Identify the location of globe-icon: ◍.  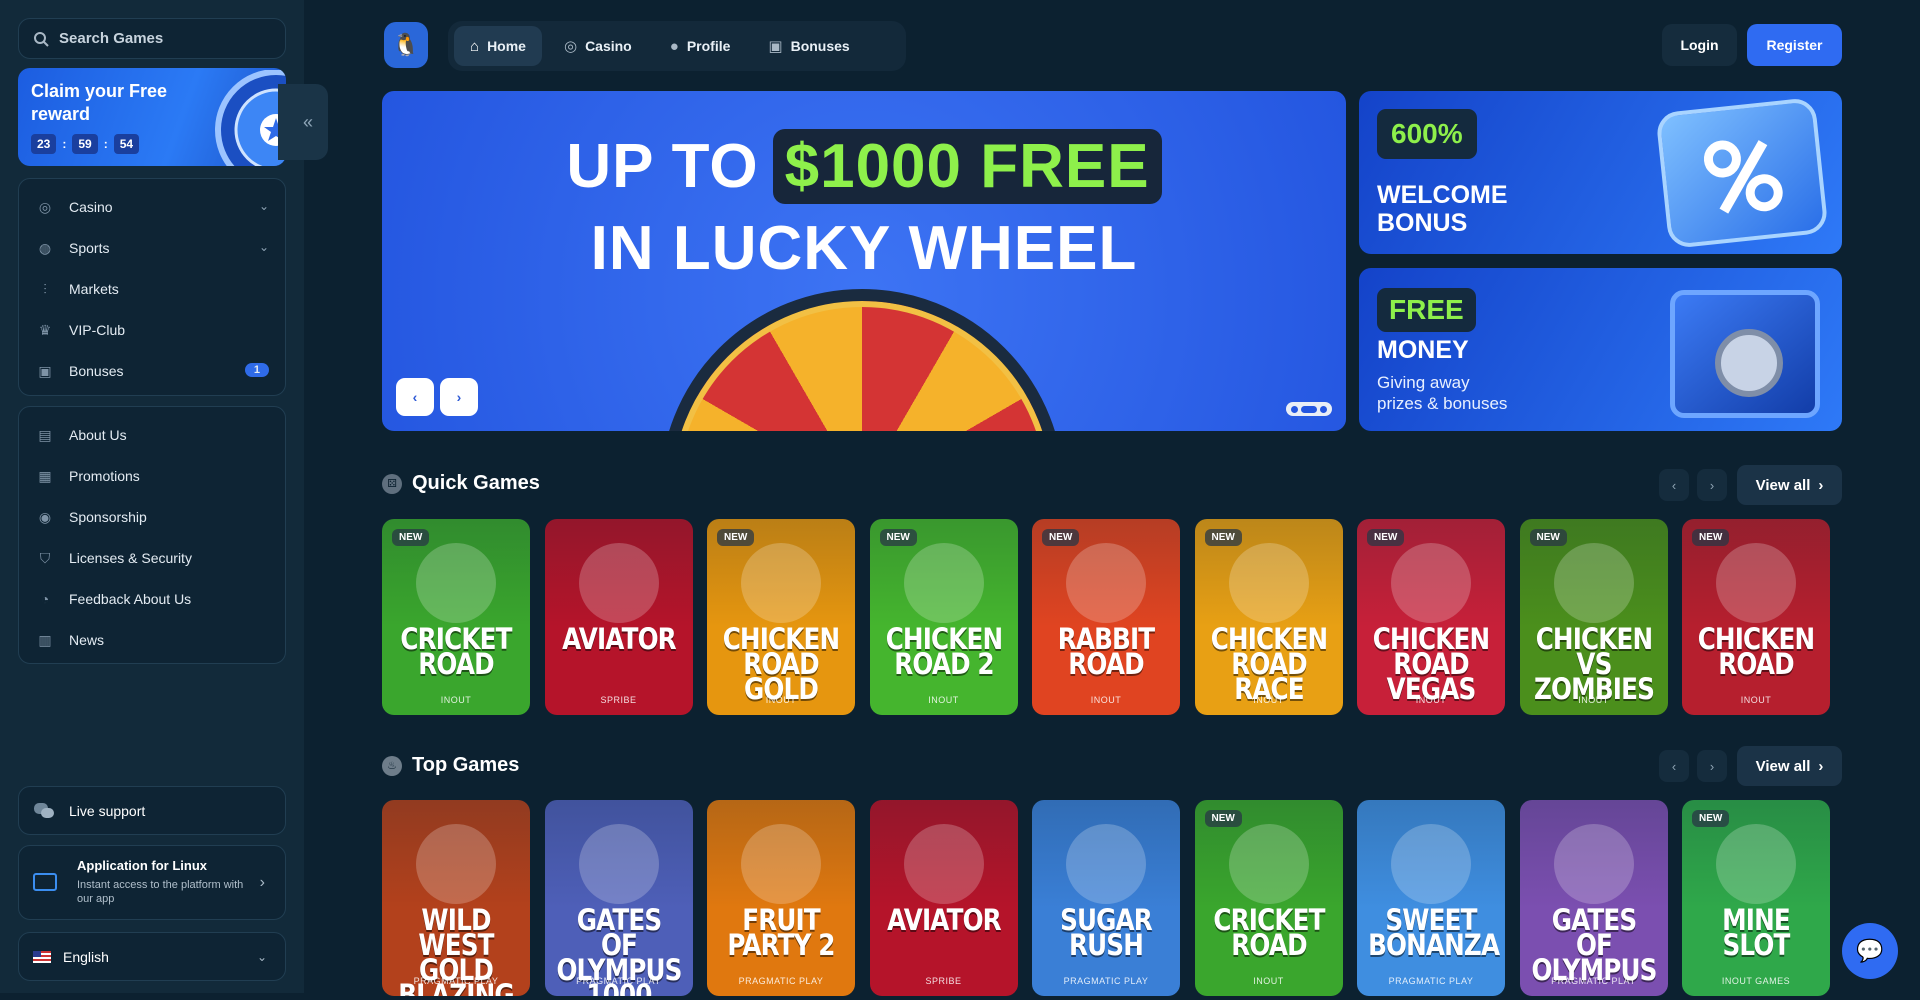
(45, 247).